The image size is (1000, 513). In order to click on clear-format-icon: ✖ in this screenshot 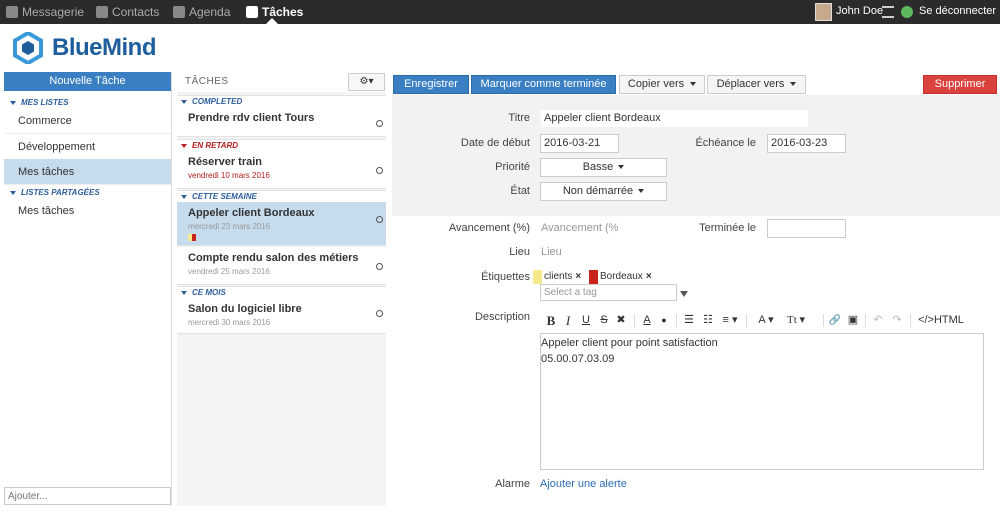, I will do `click(621, 320)`.